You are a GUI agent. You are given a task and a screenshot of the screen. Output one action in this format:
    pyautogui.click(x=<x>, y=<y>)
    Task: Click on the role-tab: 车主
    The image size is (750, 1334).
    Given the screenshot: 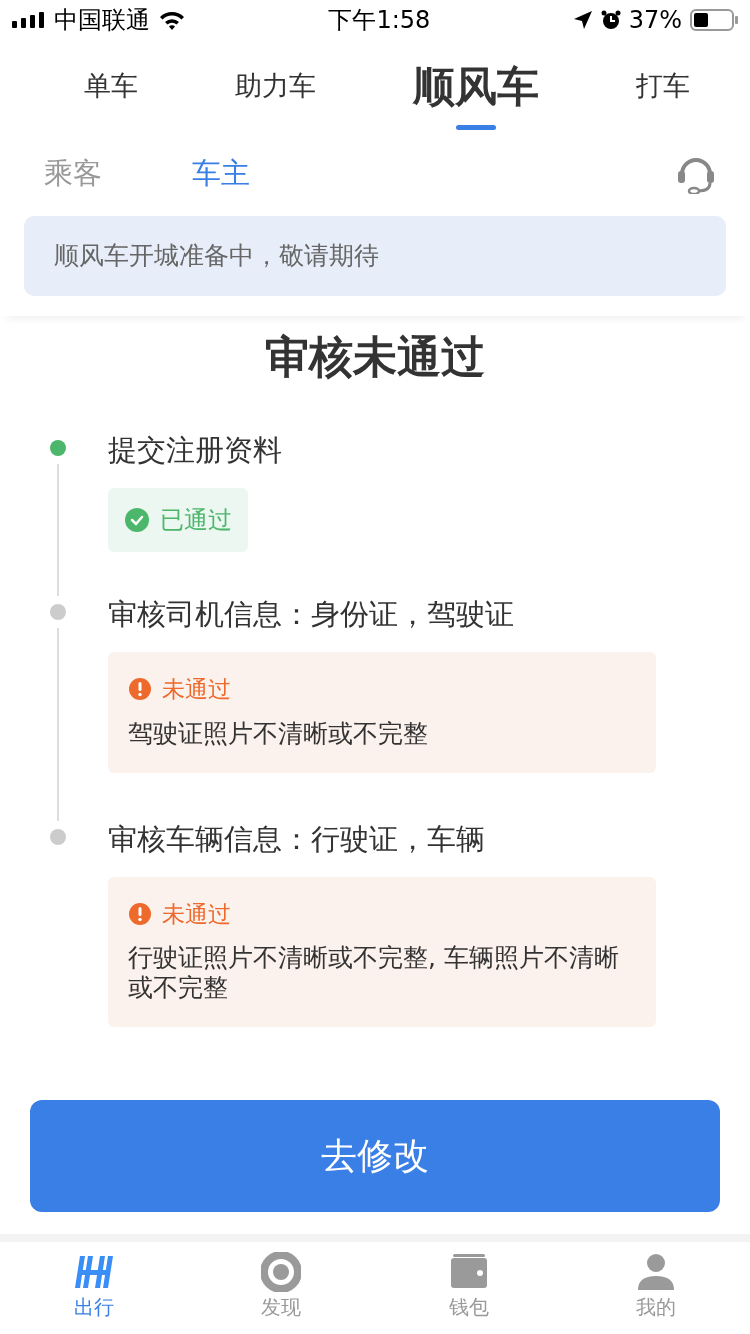 What is the action you would take?
    pyautogui.click(x=221, y=174)
    